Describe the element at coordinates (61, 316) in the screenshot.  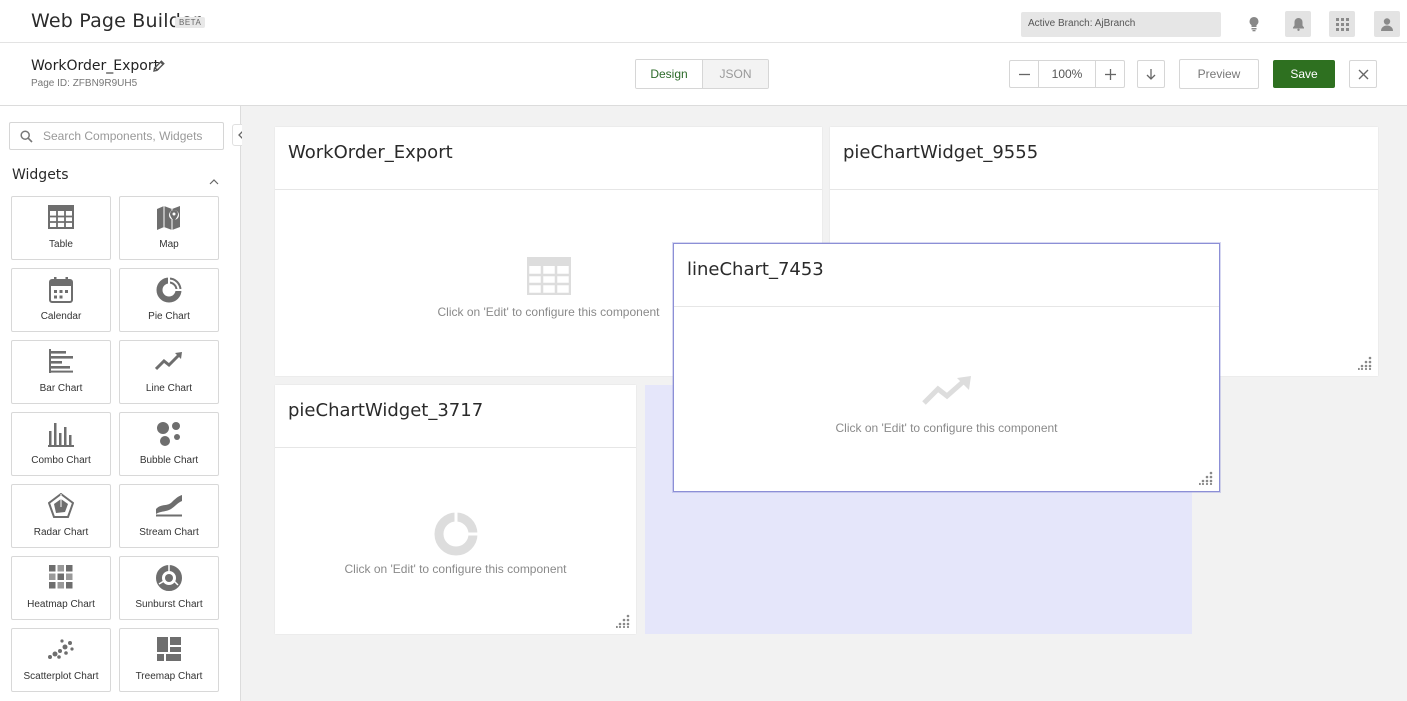
I see `widget-label: Calendar` at that location.